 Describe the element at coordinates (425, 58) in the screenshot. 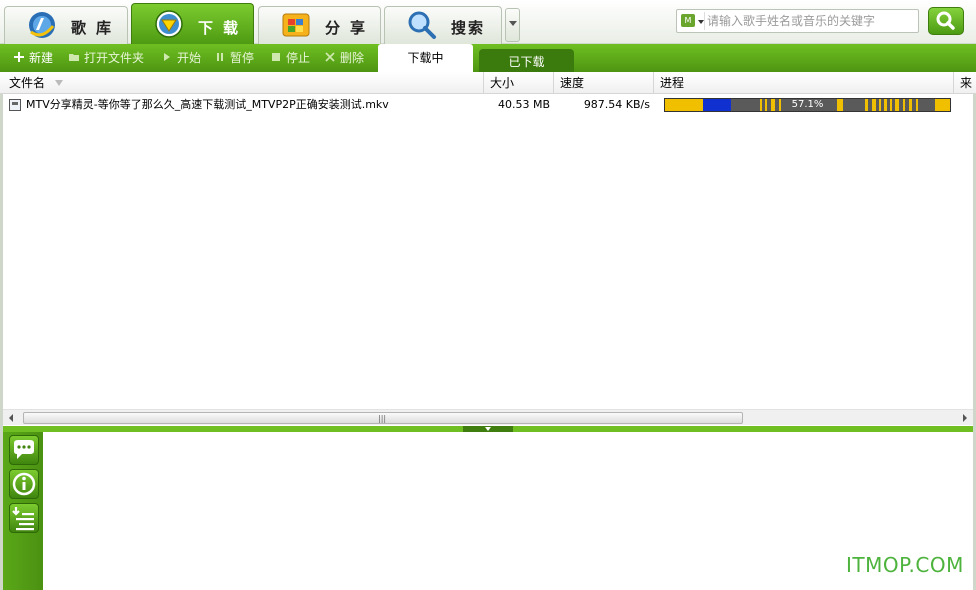

I see `tab-downloading: 下载中` at that location.